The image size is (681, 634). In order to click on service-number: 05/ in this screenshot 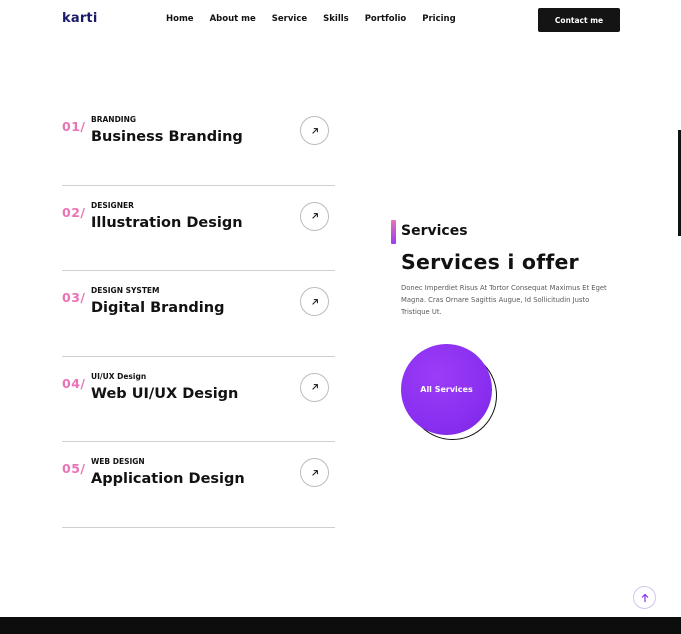, I will do `click(74, 468)`.